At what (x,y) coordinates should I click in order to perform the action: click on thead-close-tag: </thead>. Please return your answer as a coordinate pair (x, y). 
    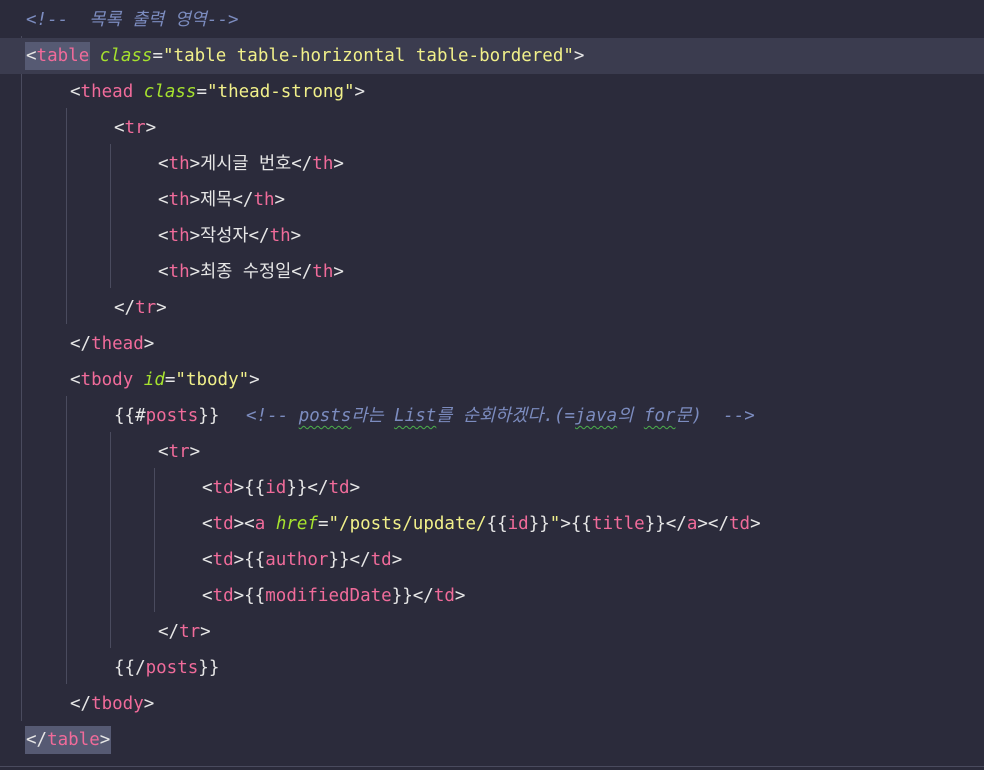
    Looking at the image, I should click on (112, 344).